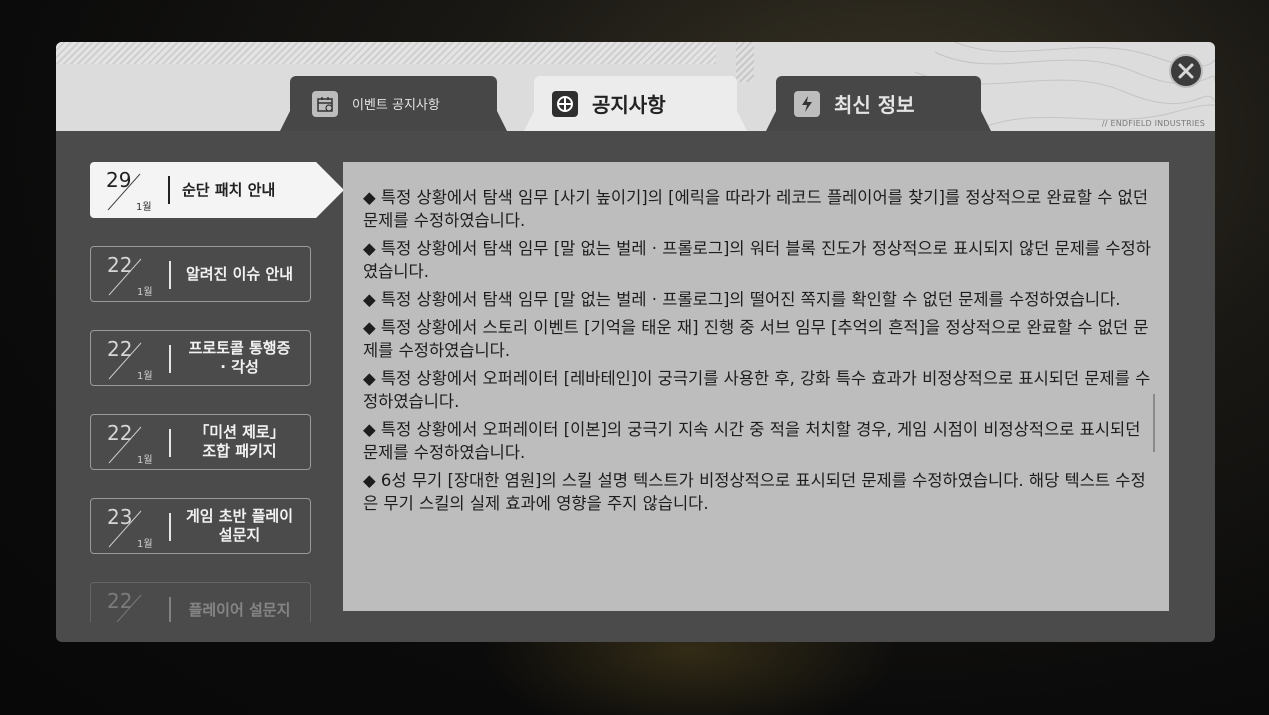 The width and height of the screenshot is (1269, 715). I want to click on tab-notices: 공지사항, so click(635, 103).